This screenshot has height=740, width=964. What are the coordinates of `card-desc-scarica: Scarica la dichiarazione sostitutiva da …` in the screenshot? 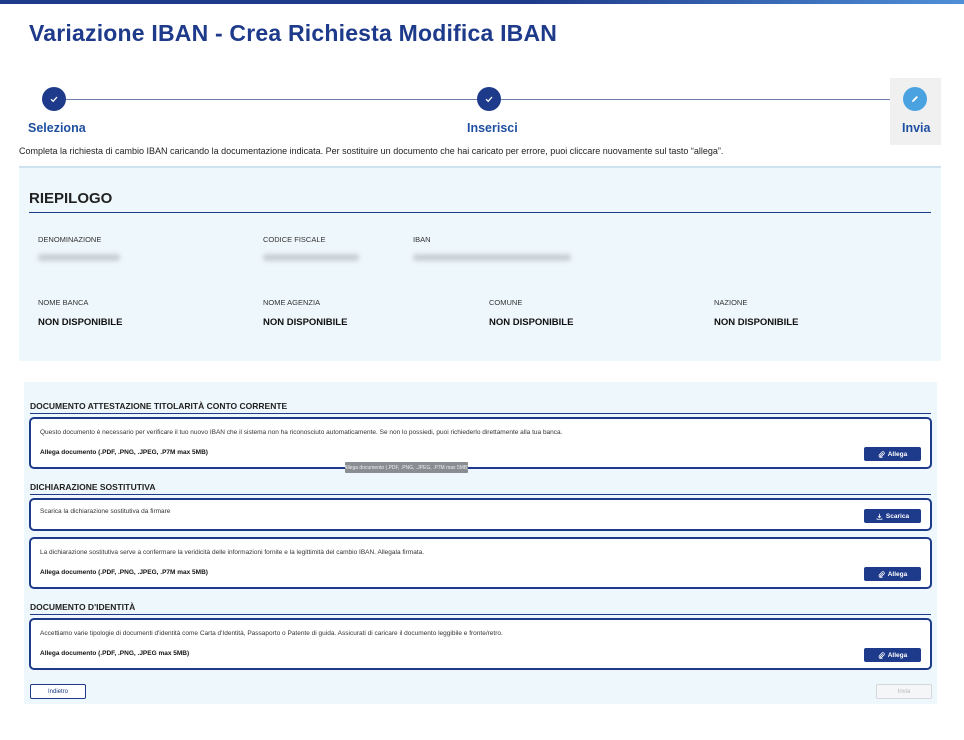 It's located at (105, 511).